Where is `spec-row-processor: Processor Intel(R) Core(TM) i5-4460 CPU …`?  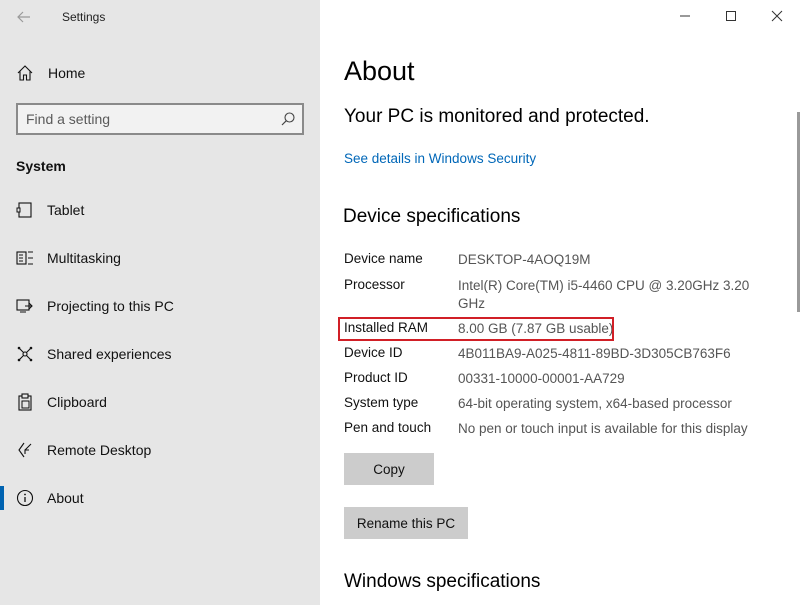 spec-row-processor: Processor Intel(R) Core(TM) i5-4460 CPU … is located at coordinates (564, 296).